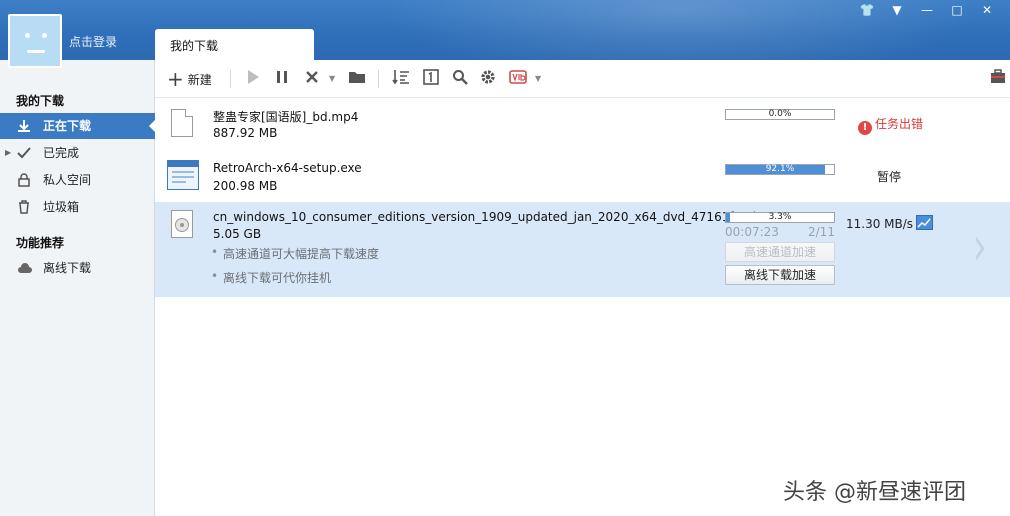 The height and width of the screenshot is (516, 1010). Describe the element at coordinates (897, 10) in the screenshot. I see `menu-icon: ▼` at that location.